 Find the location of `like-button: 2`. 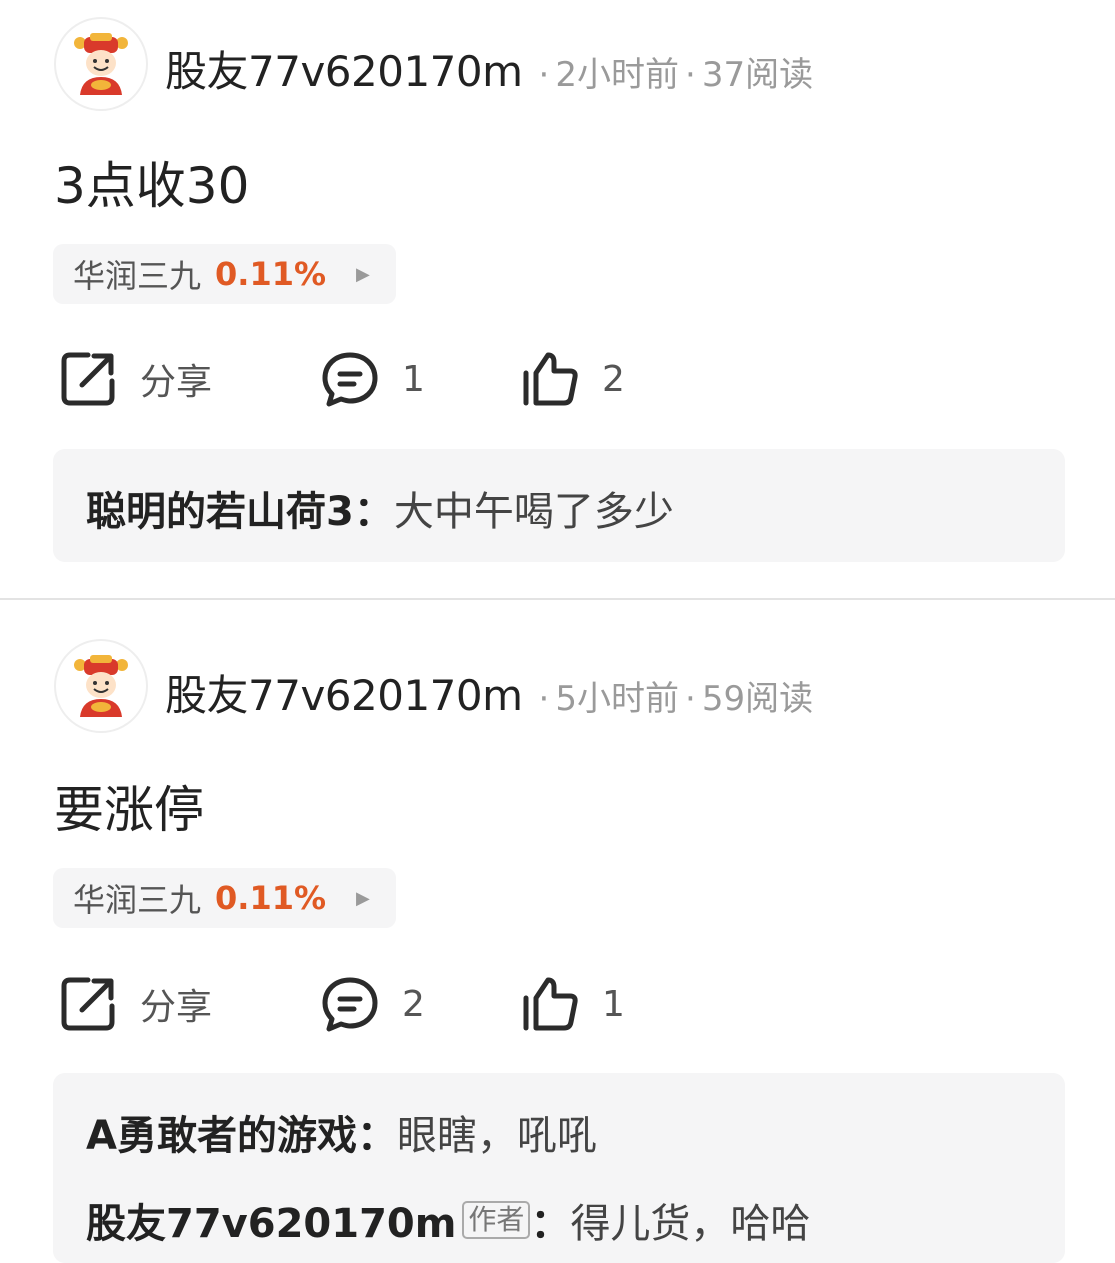

like-button: 2 is located at coordinates (572, 379).